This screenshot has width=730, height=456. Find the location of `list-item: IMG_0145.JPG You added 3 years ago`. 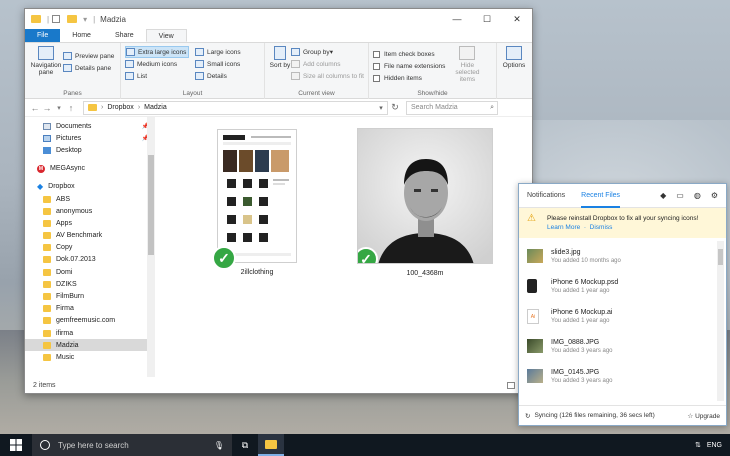

list-item: IMG_0145.JPG You added 3 years ago is located at coordinates (622, 376).